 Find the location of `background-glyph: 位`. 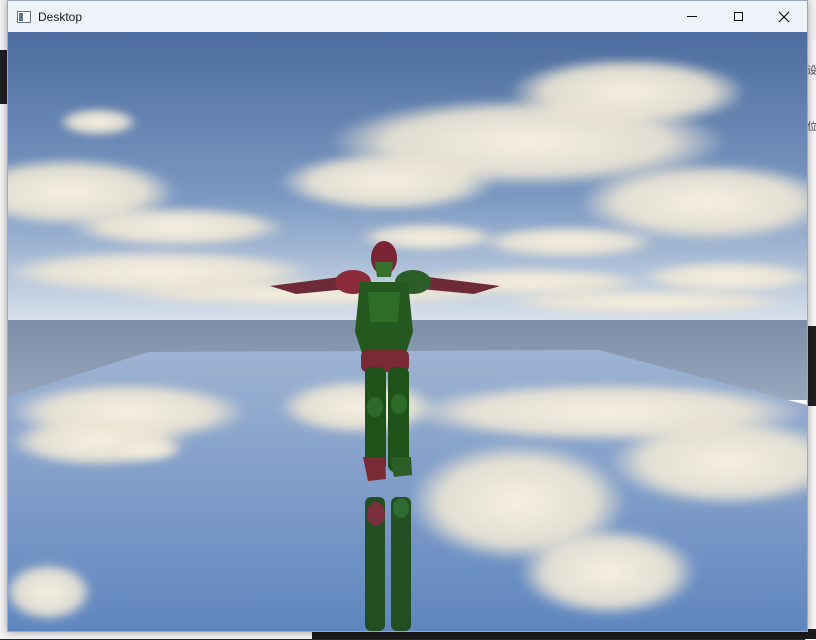

background-glyph: 位 is located at coordinates (811, 127).